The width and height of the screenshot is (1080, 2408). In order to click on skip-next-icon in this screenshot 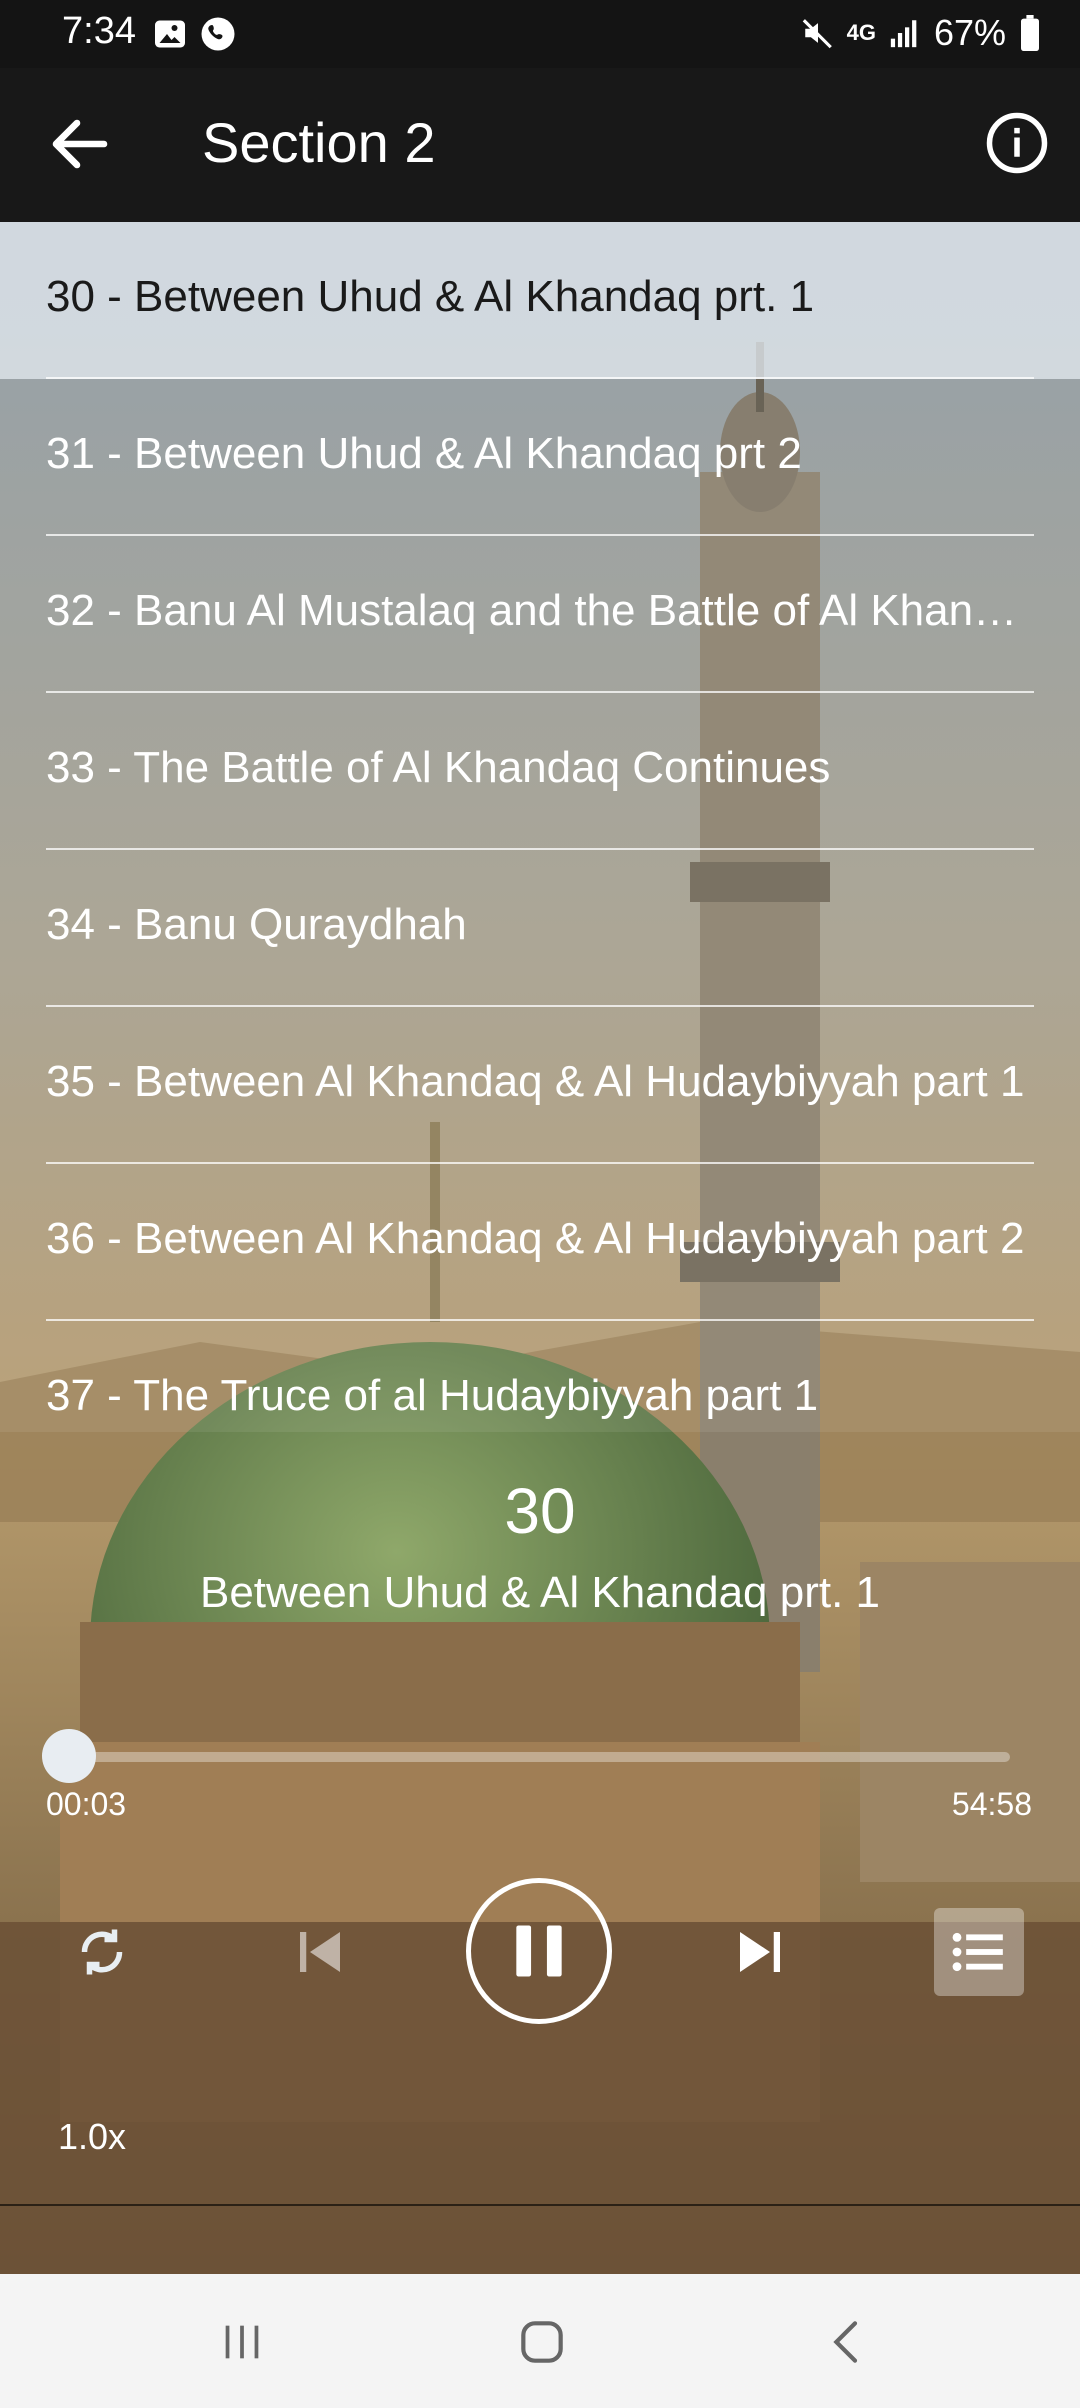, I will do `click(760, 1952)`.